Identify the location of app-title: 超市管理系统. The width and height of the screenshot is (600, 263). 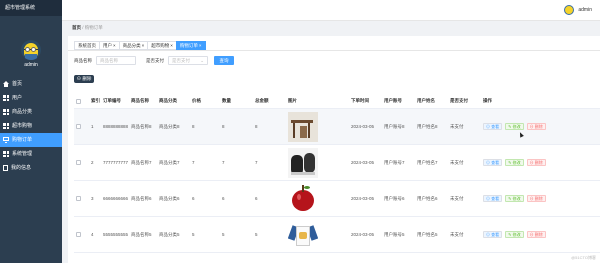
(31, 8).